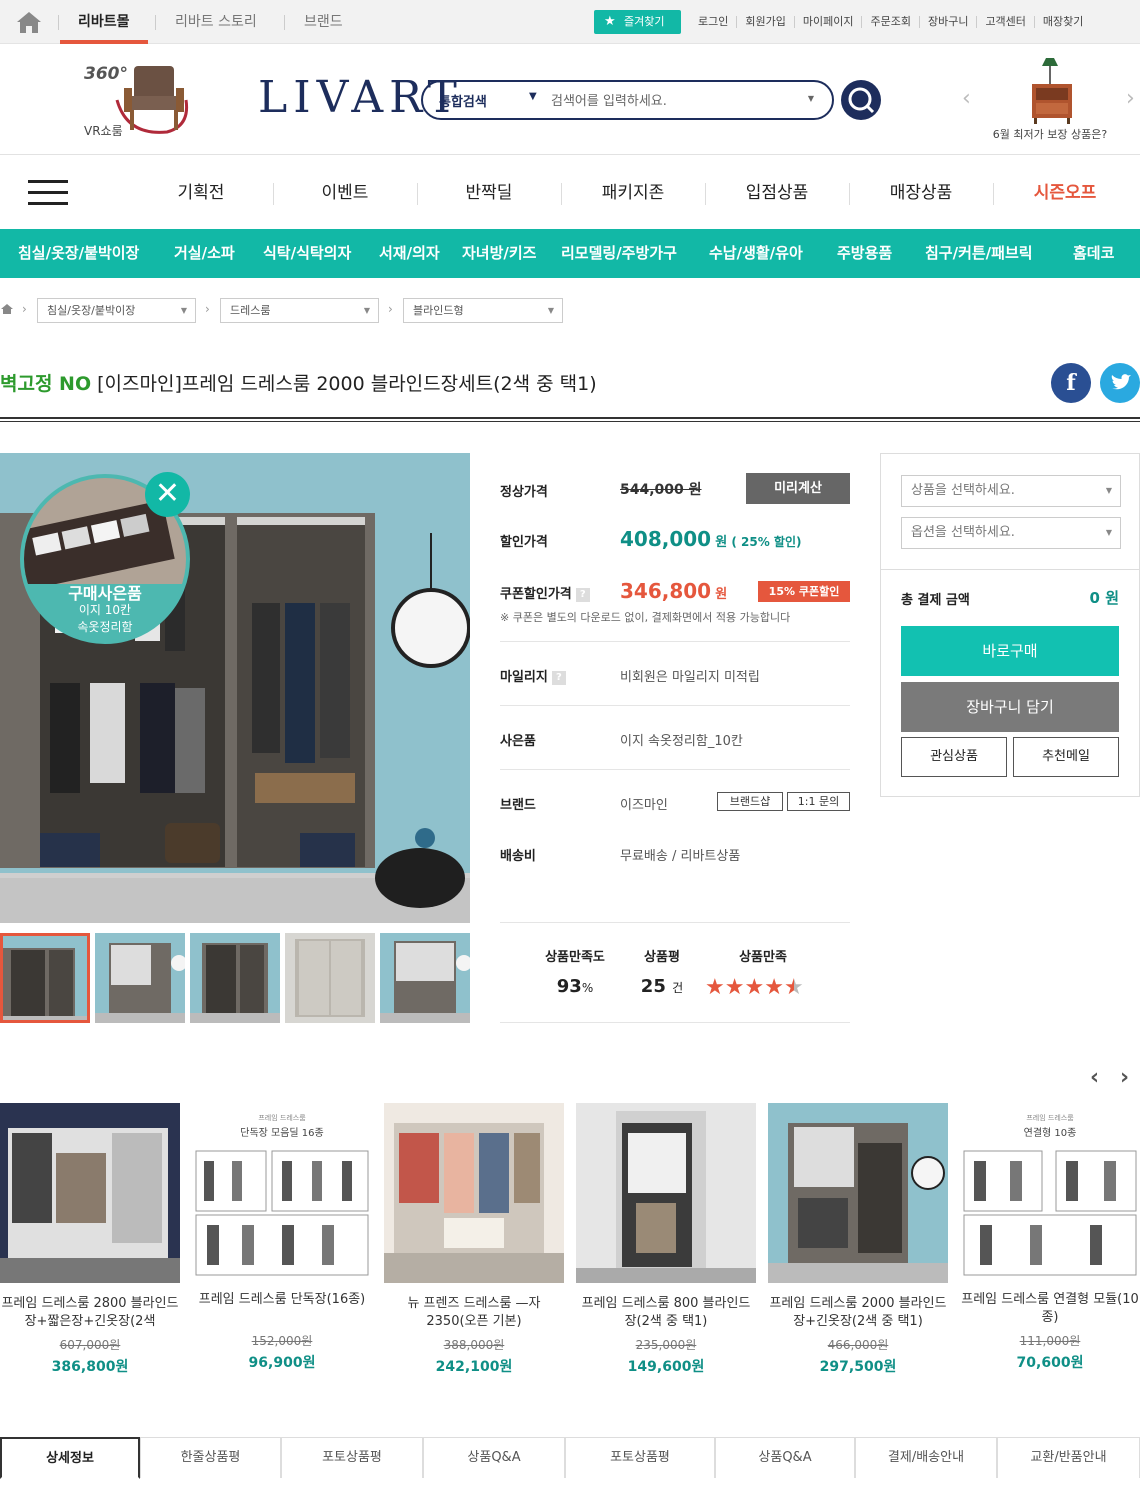  Describe the element at coordinates (494, 1457) in the screenshot. I see `tab-product-qna: 상품Q&A` at that location.